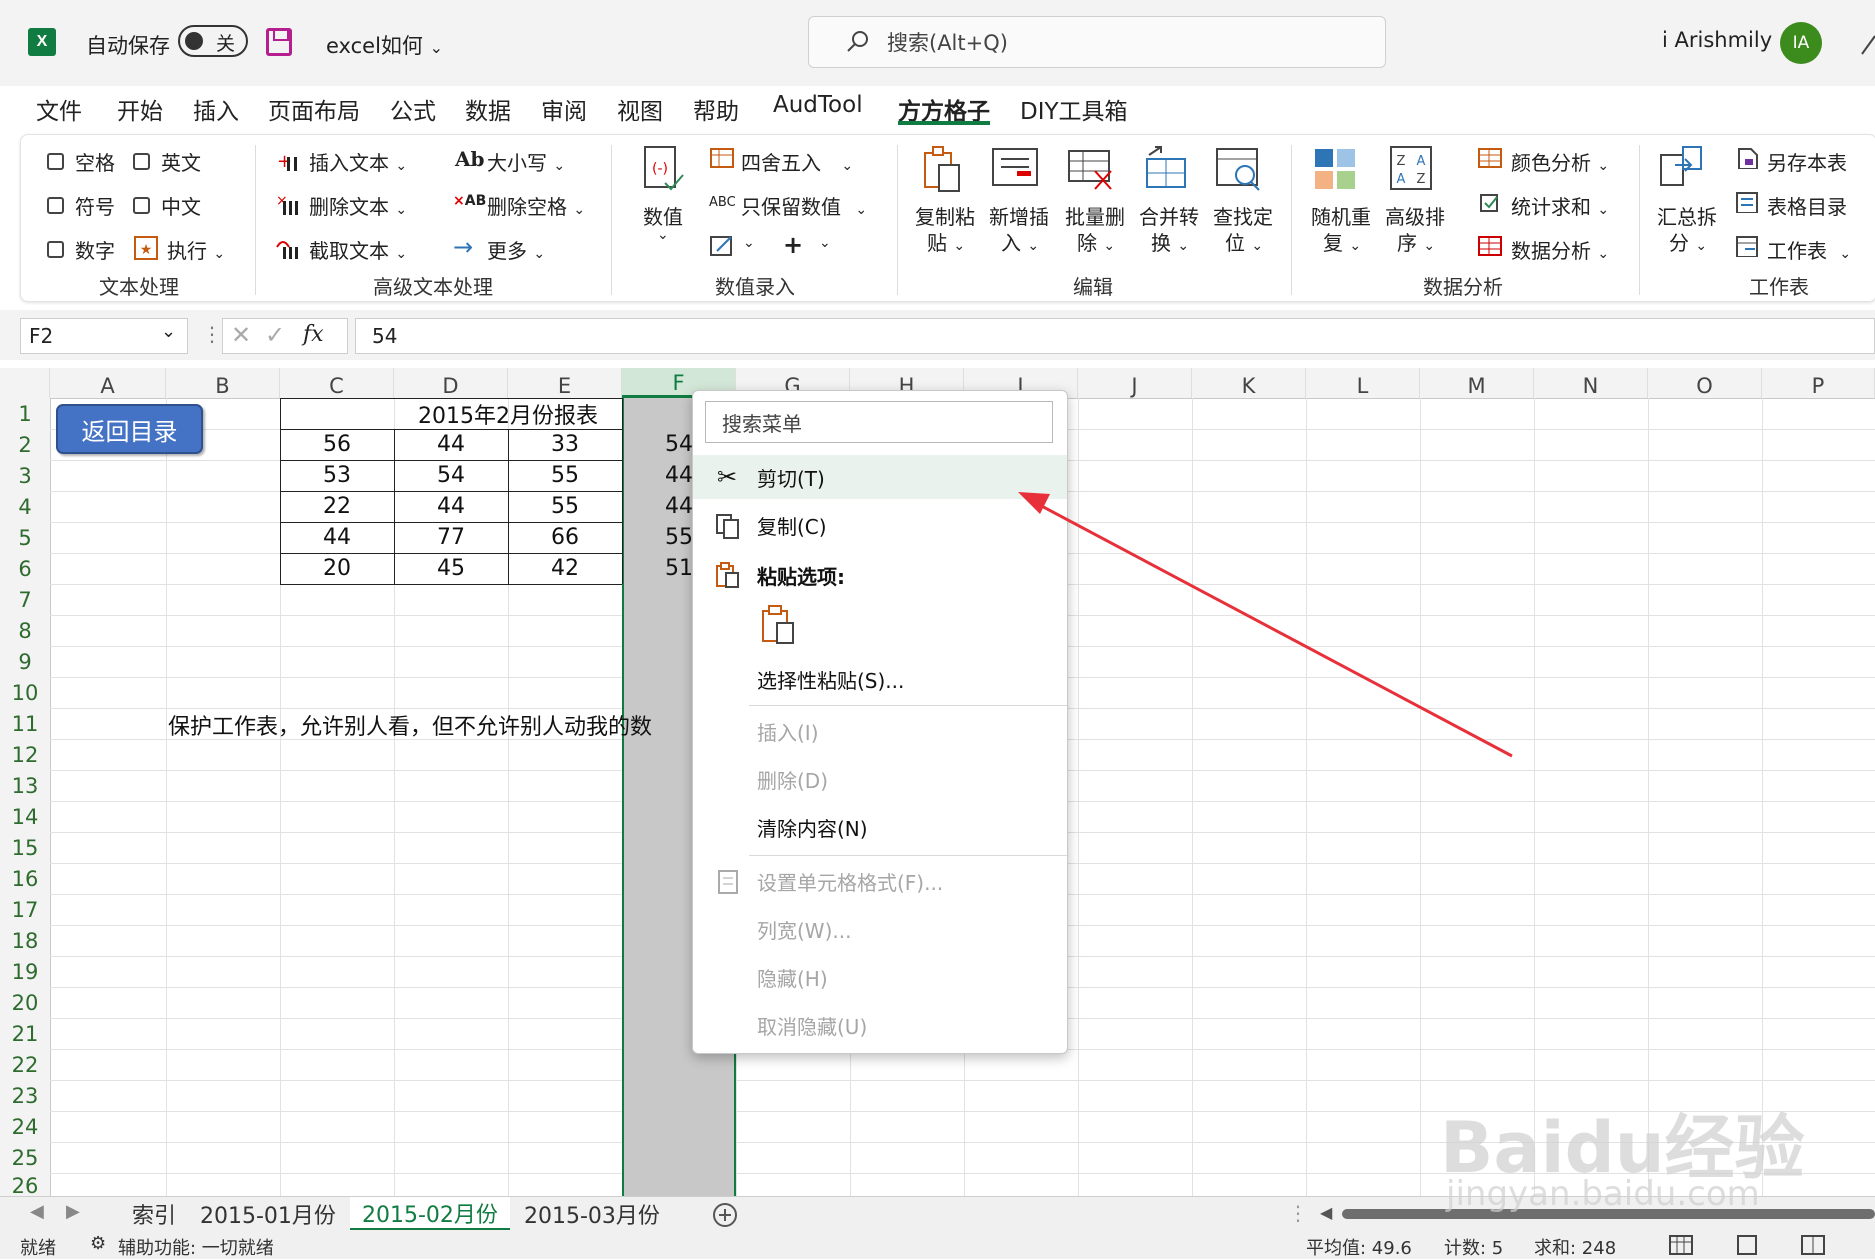 This screenshot has width=1875, height=1260. Describe the element at coordinates (25, 1126) in the screenshot. I see `row-header: 24` at that location.